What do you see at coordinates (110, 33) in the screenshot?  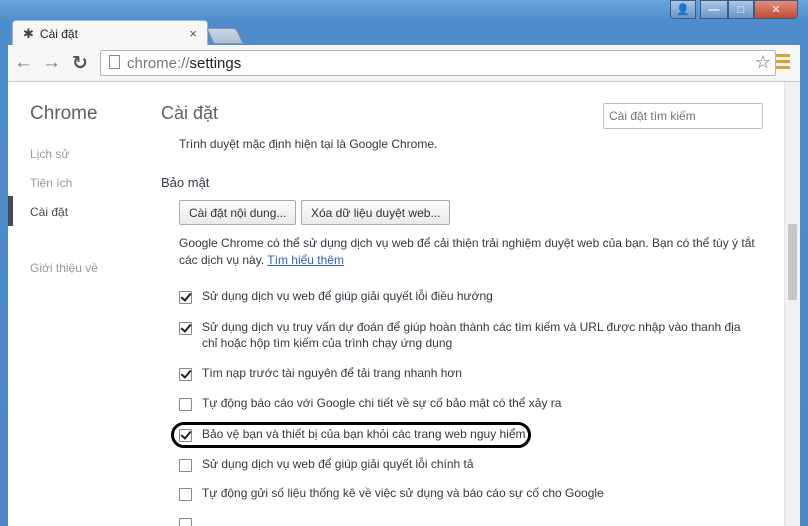 I see `tab-settings: ✱ Cài đặt ×` at bounding box center [110, 33].